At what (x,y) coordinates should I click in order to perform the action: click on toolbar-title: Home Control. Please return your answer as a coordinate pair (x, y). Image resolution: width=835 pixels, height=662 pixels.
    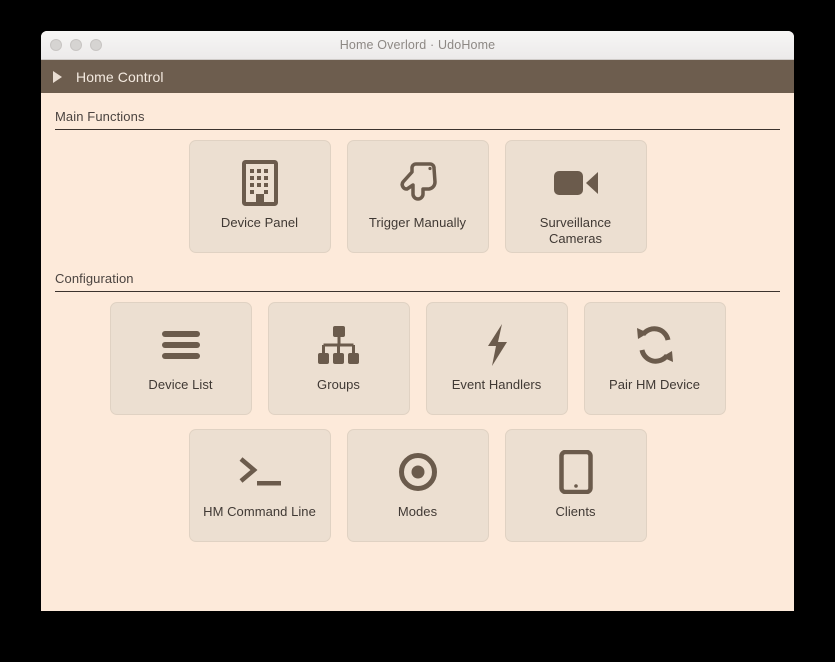
    Looking at the image, I should click on (120, 76).